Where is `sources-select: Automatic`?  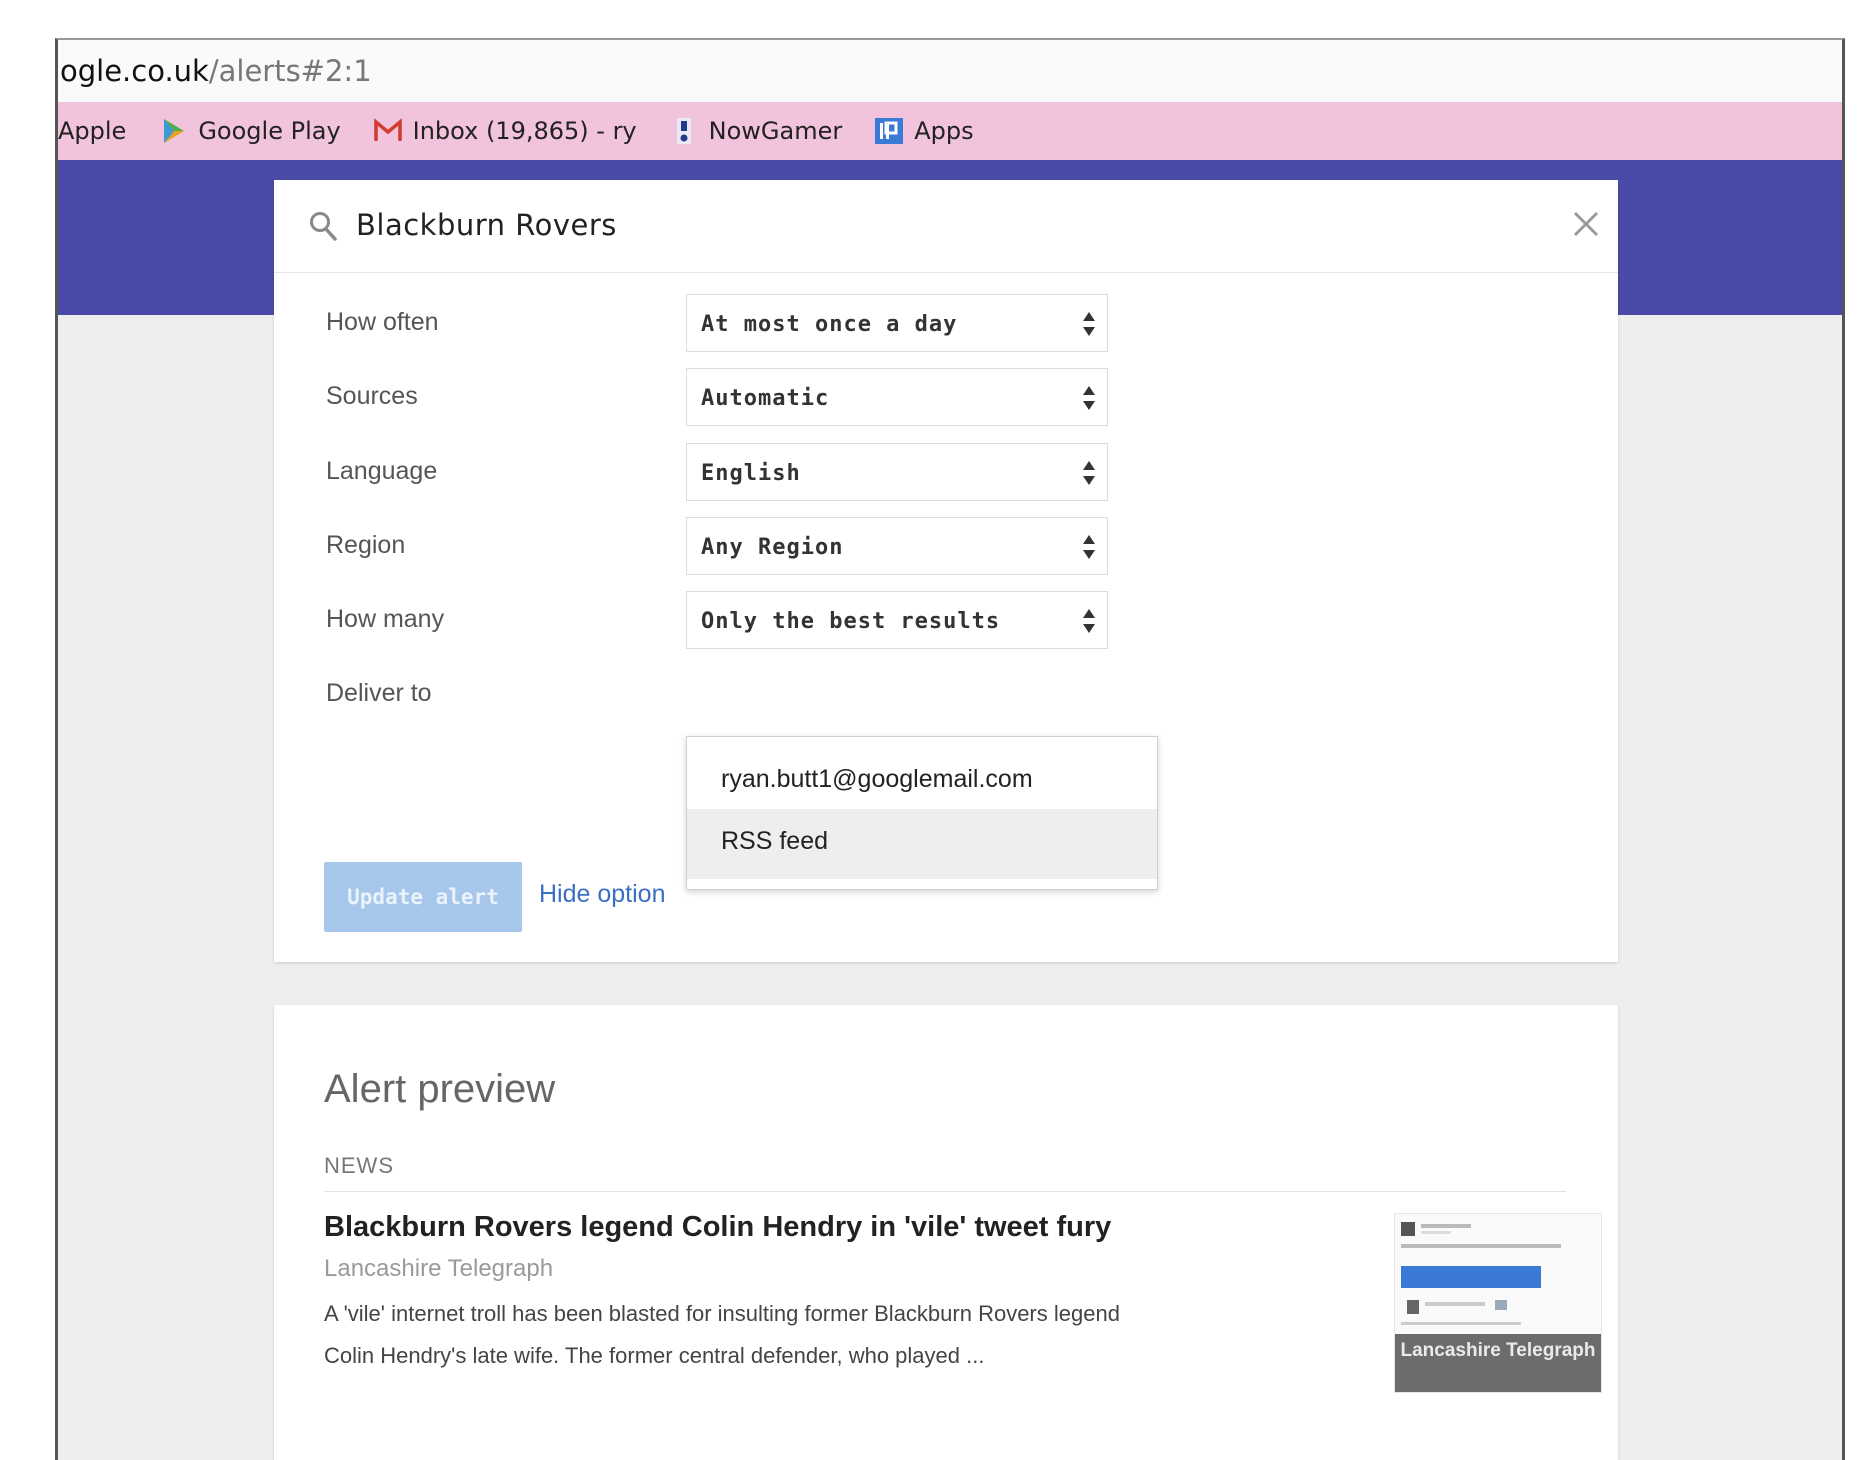
sources-select: Automatic is located at coordinates (897, 397).